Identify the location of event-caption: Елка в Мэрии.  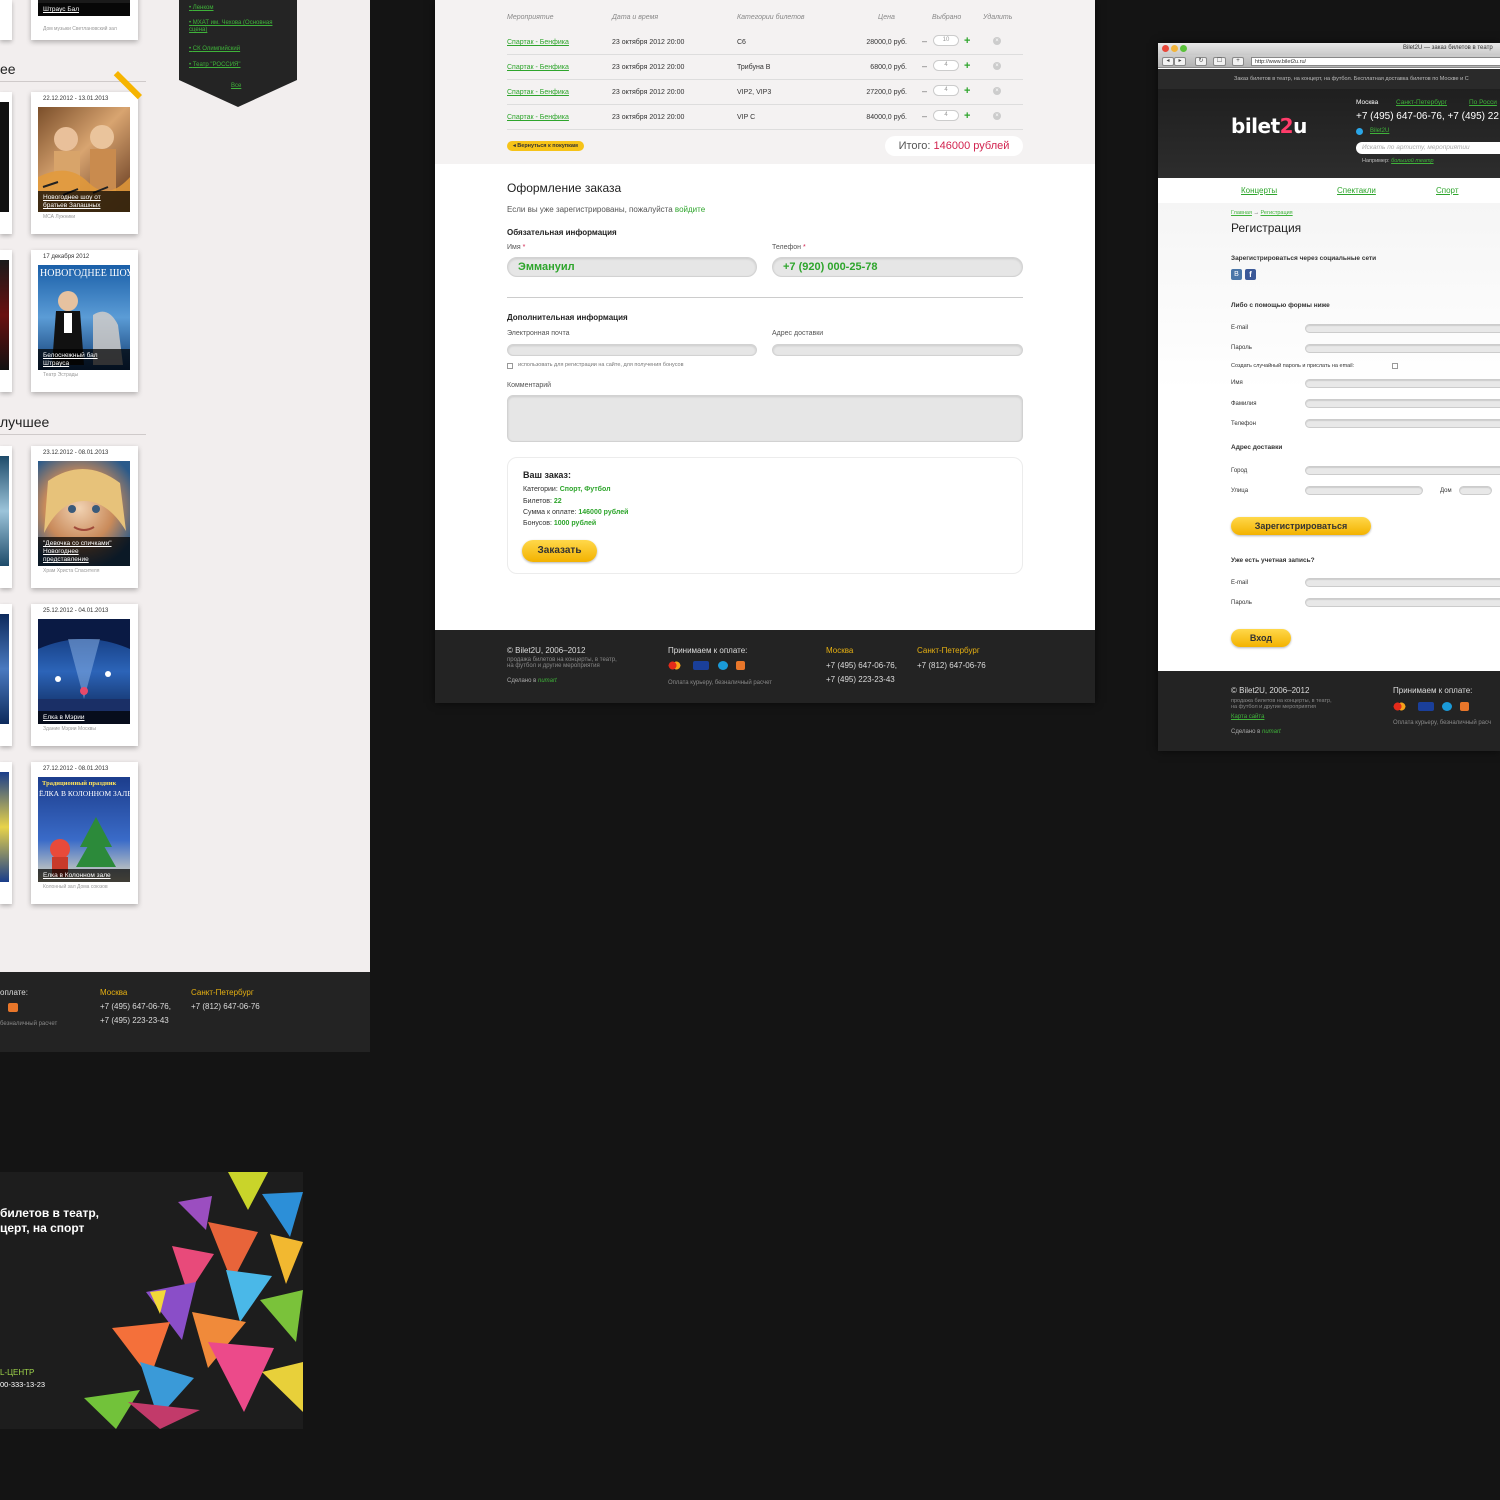
(84, 717).